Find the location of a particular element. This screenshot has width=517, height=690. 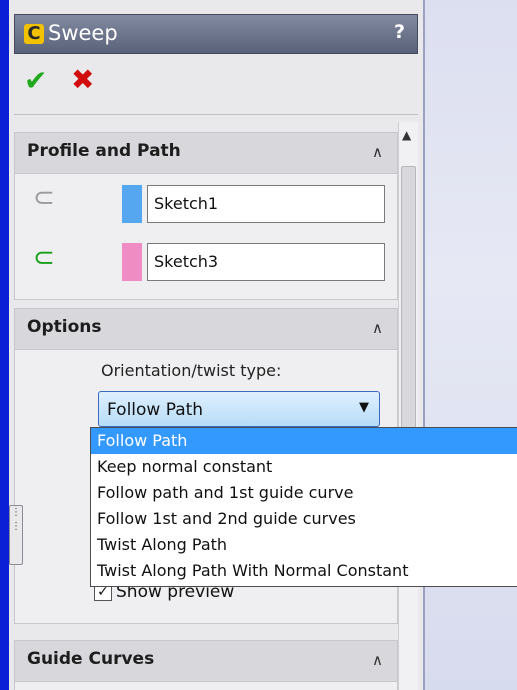

panel-title: Sweep is located at coordinates (83, 33).